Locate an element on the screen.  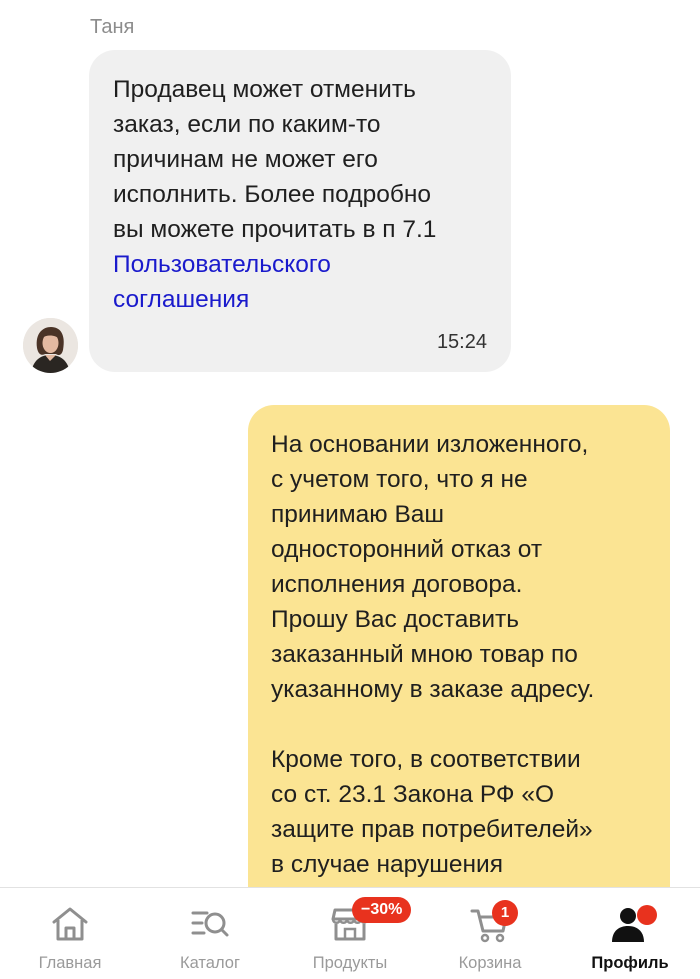
avatar-photo is located at coordinates (50, 345).